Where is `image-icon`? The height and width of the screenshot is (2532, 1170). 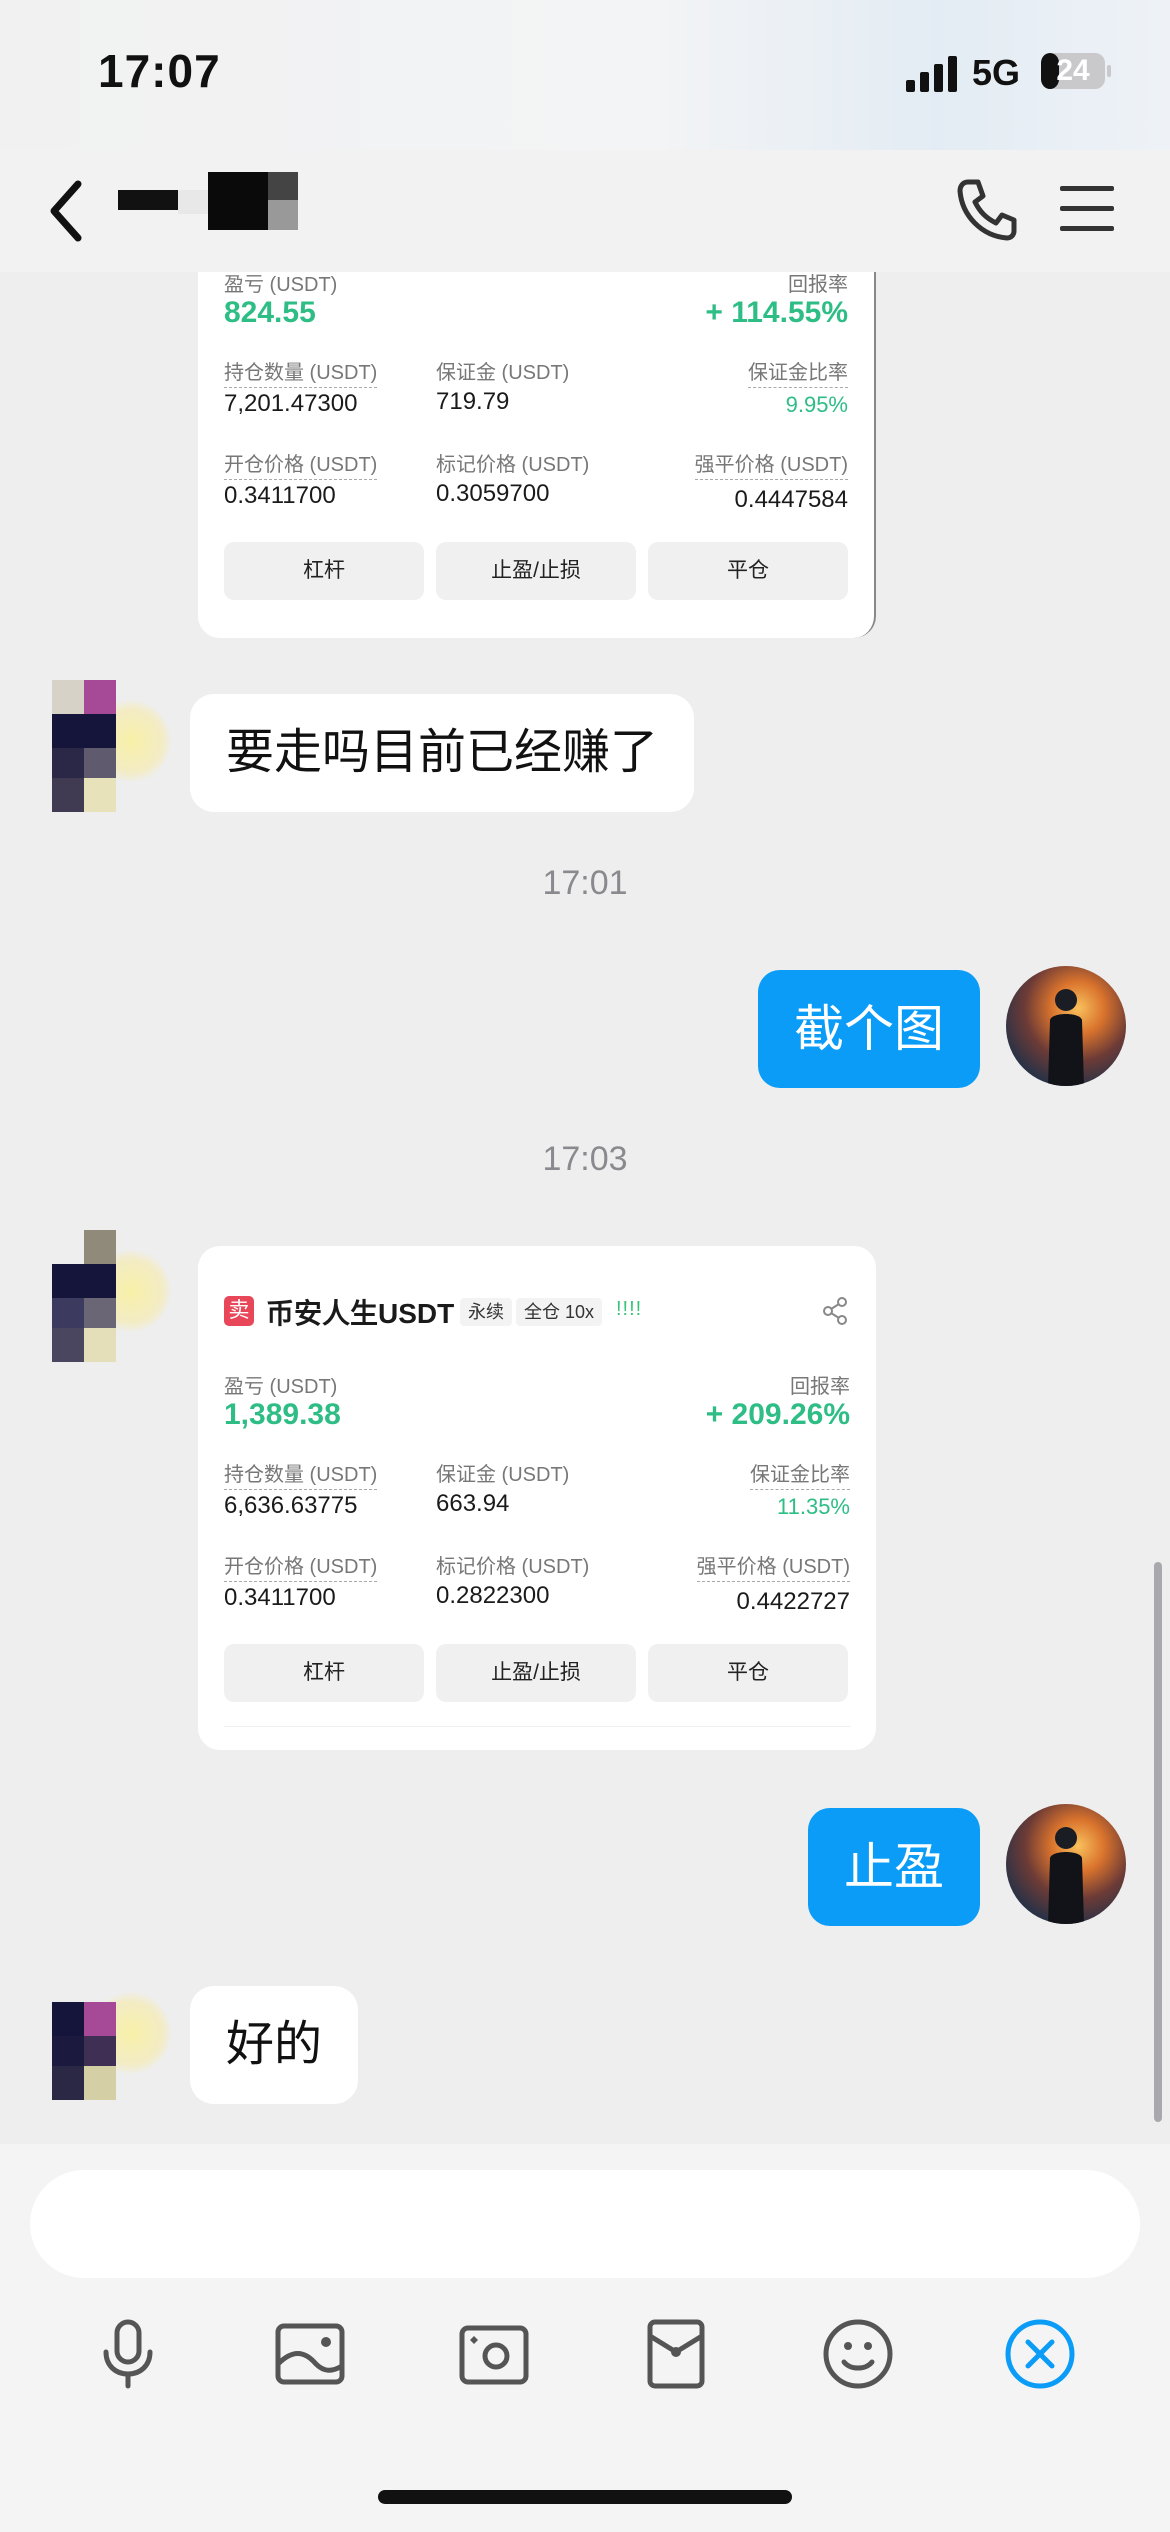 image-icon is located at coordinates (310, 2354).